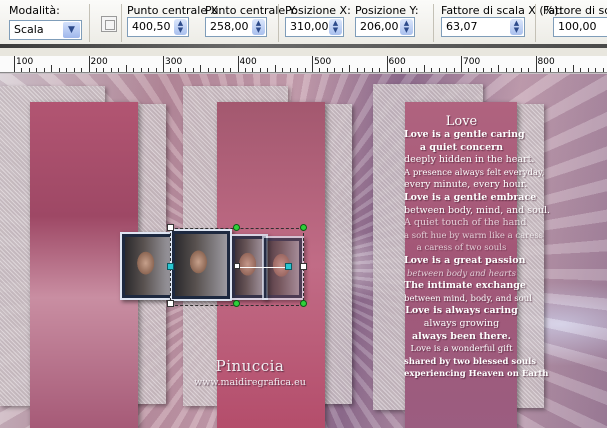  What do you see at coordinates (335, 27) in the screenshot?
I see `position-x-spinner: ▲ ▼` at bounding box center [335, 27].